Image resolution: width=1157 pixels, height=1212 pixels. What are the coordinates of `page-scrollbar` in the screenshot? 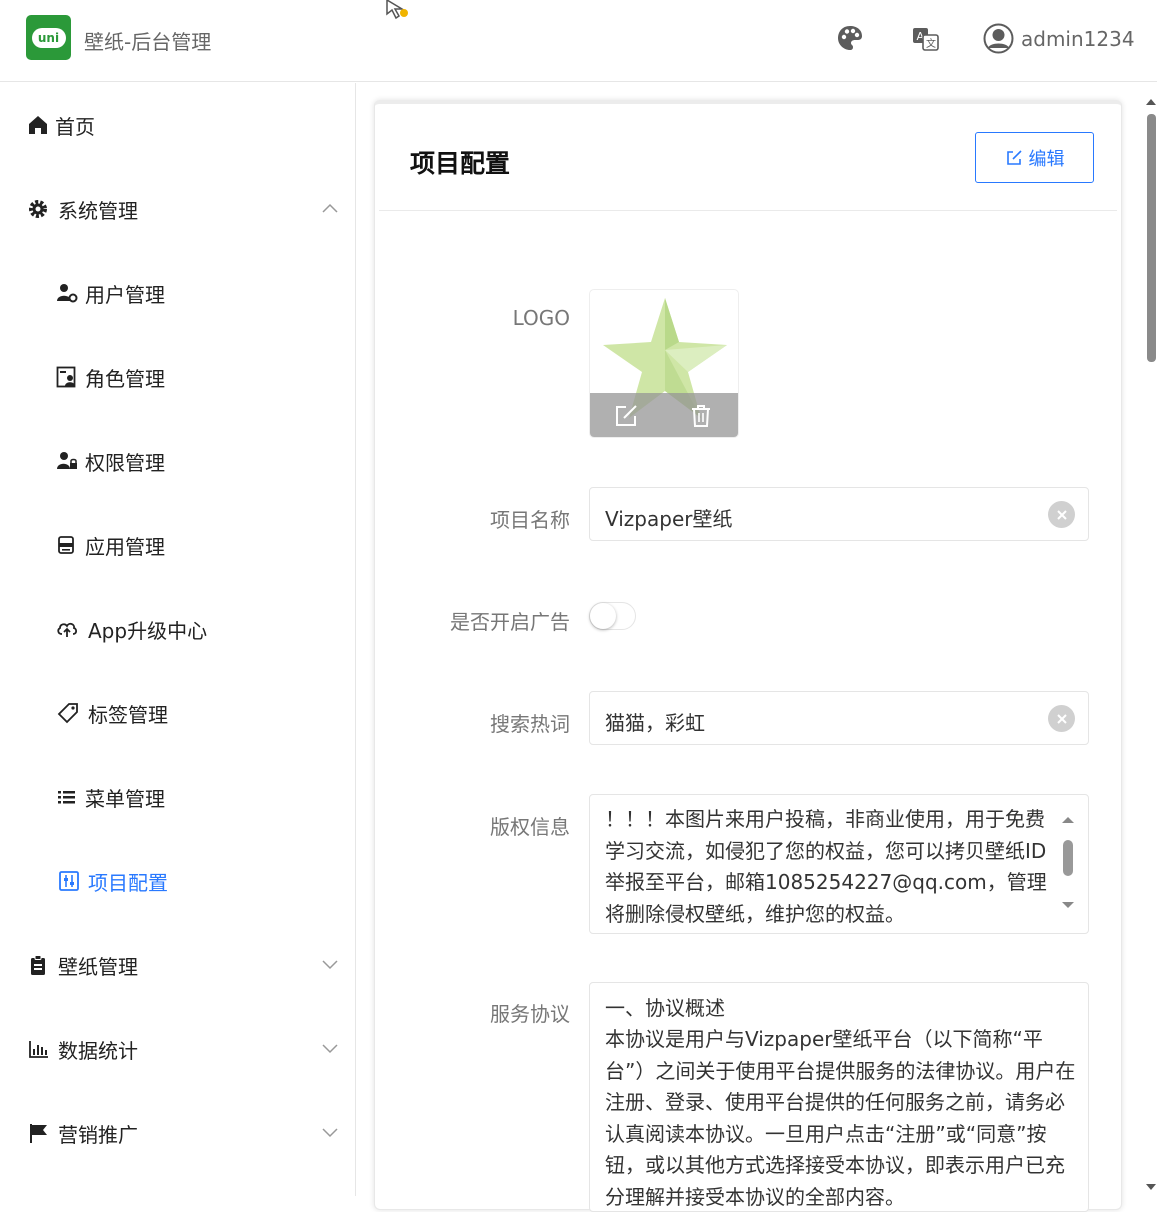 It's located at (1151, 646).